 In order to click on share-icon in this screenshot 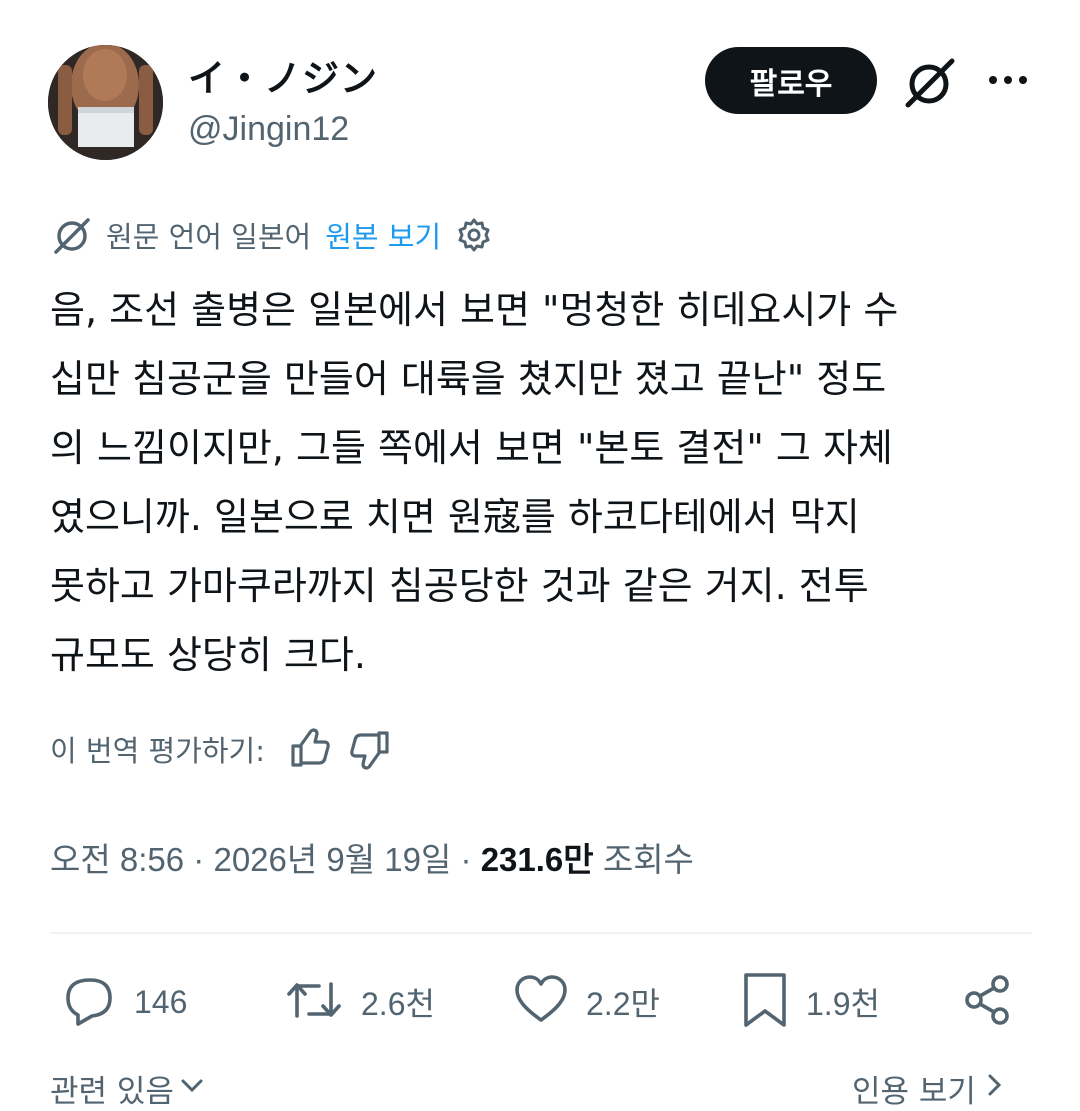, I will do `click(988, 1002)`.